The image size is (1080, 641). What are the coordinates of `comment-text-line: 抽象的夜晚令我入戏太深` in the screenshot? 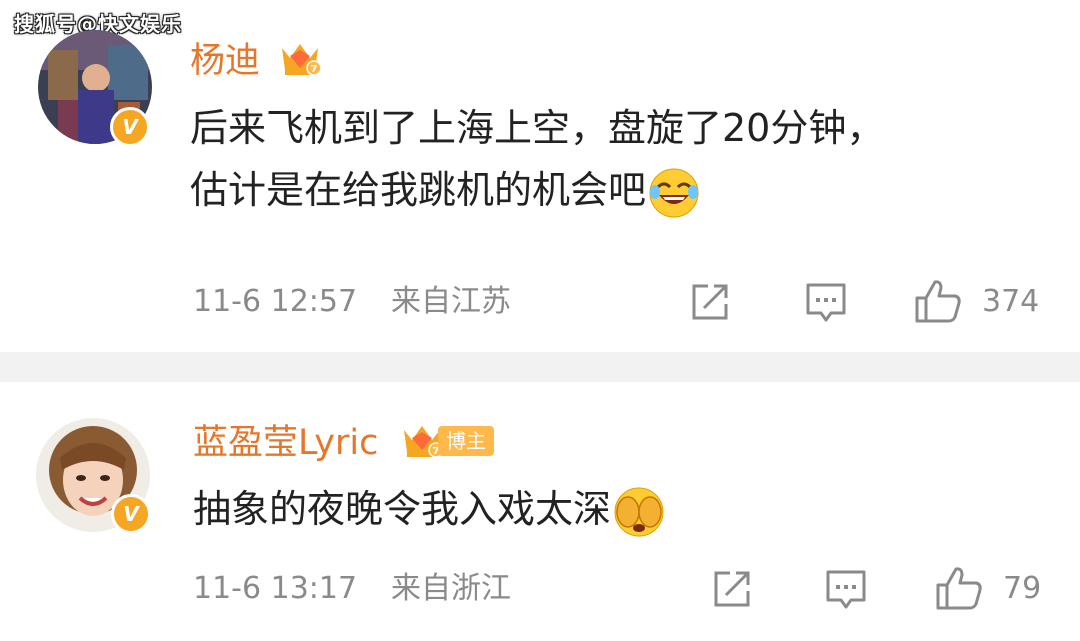 It's located at (429, 509).